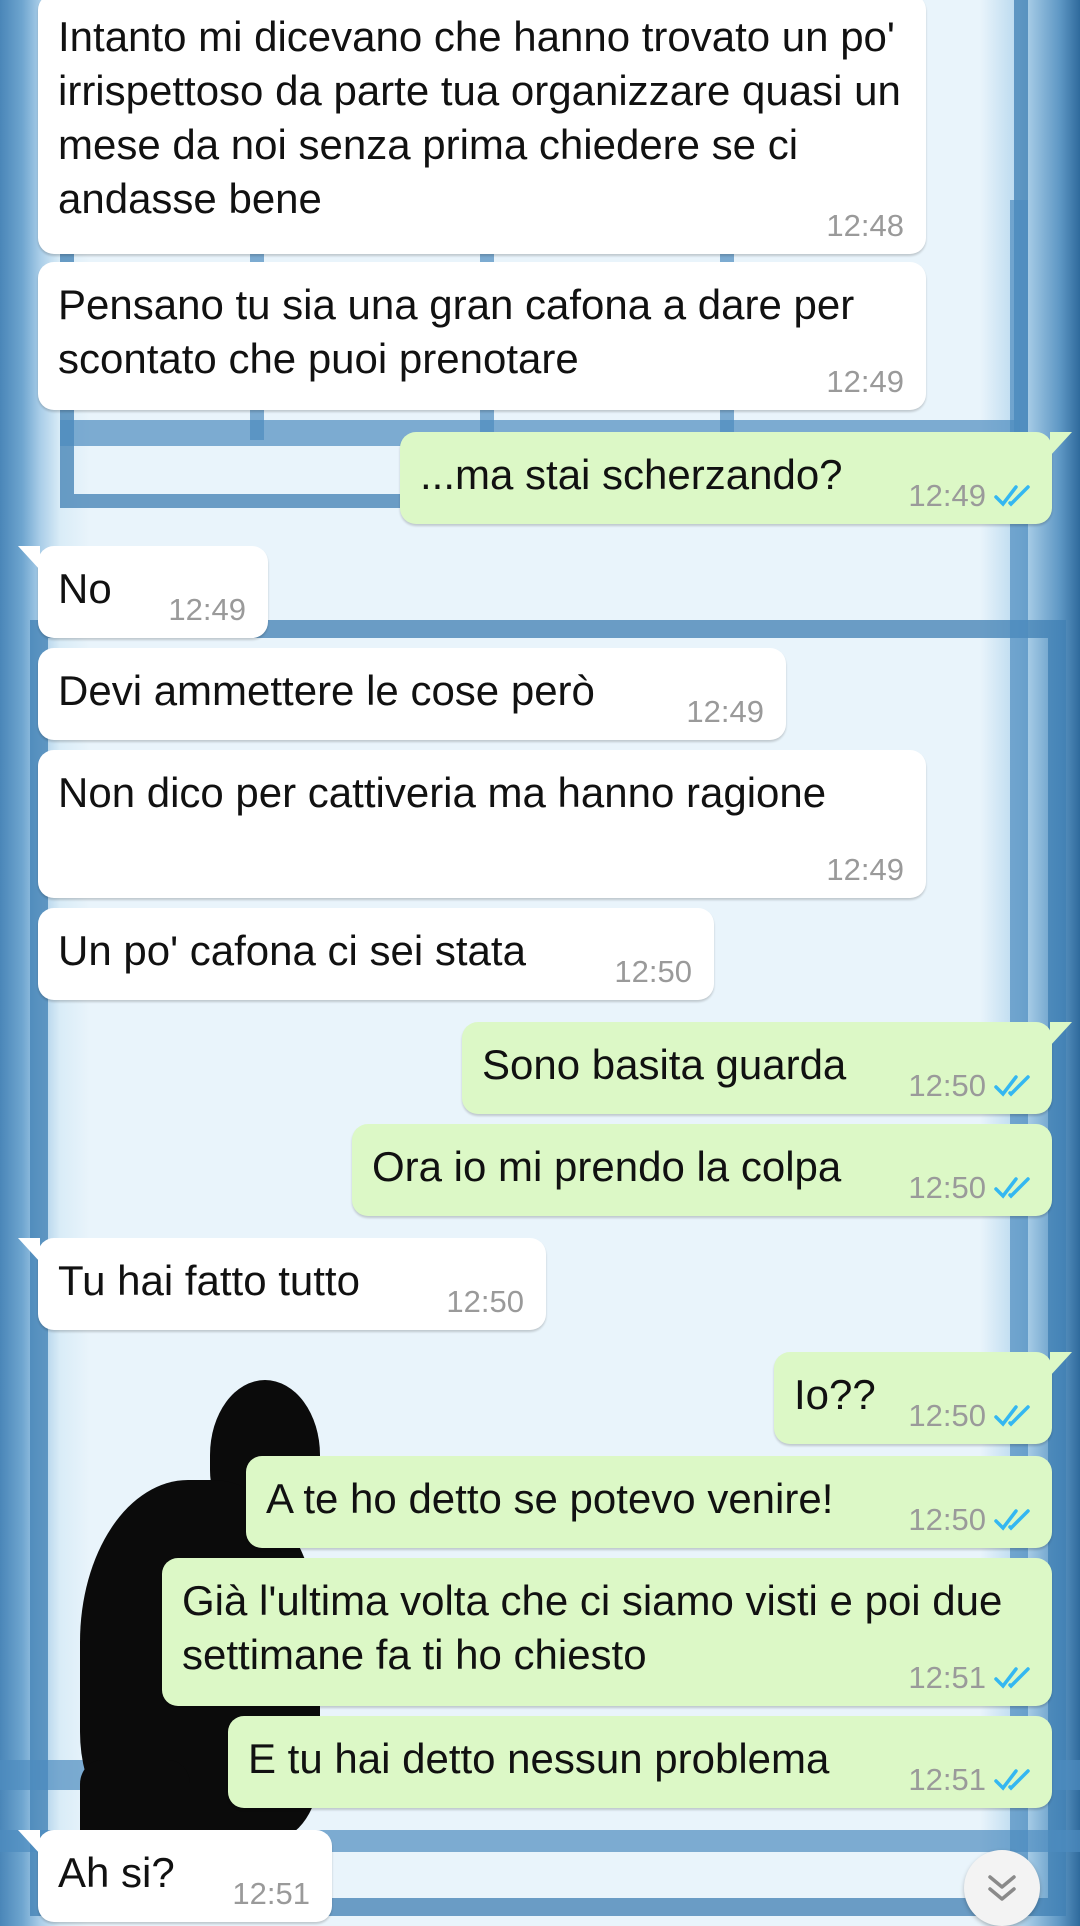 This screenshot has width=1080, height=1926. I want to click on message-bubble-outgoing: Io?? 12:50, so click(923, 1398).